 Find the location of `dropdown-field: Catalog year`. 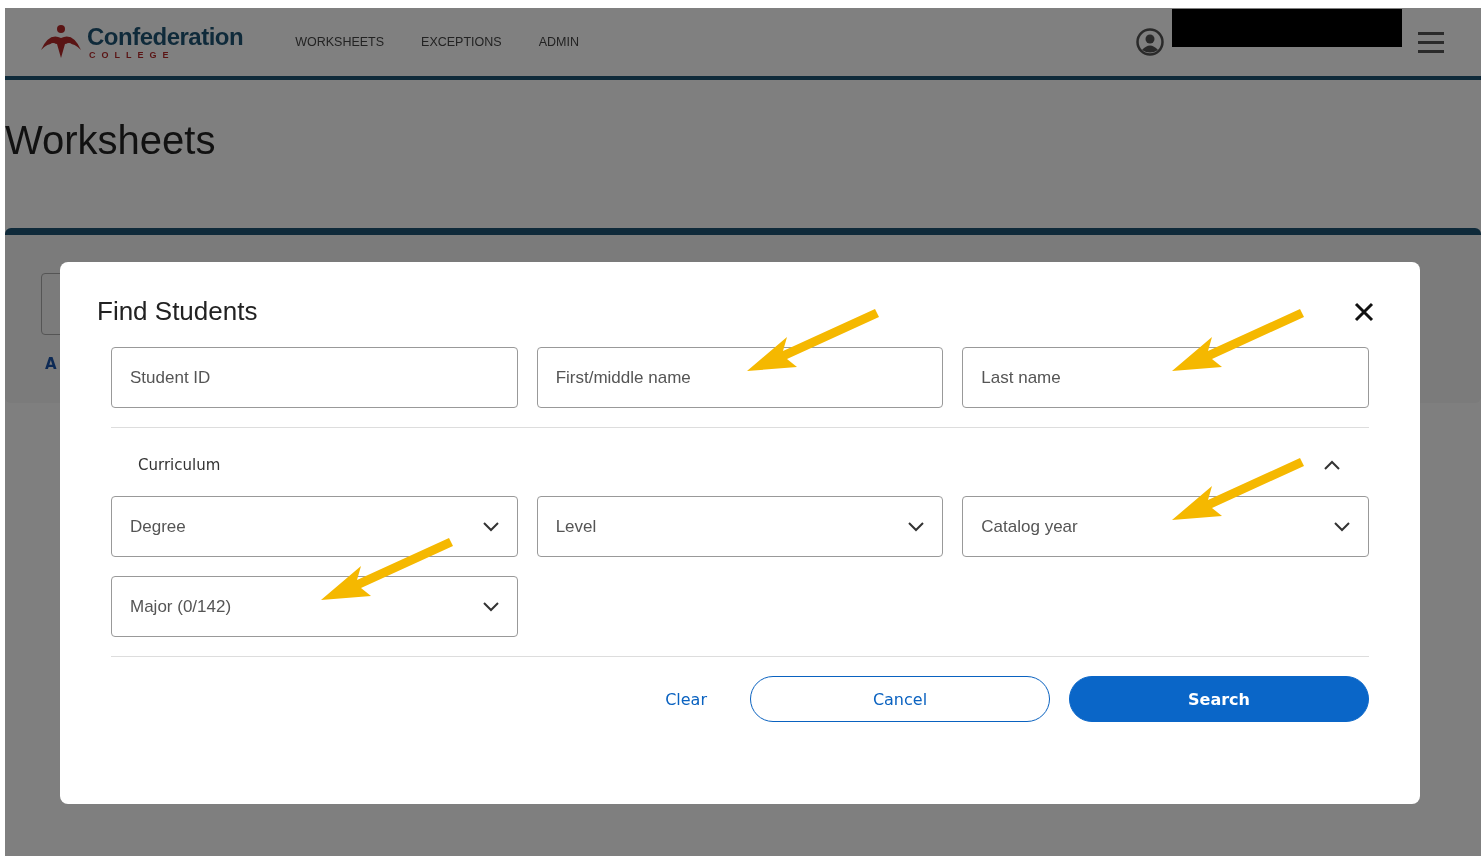

dropdown-field: Catalog year is located at coordinates (1165, 526).